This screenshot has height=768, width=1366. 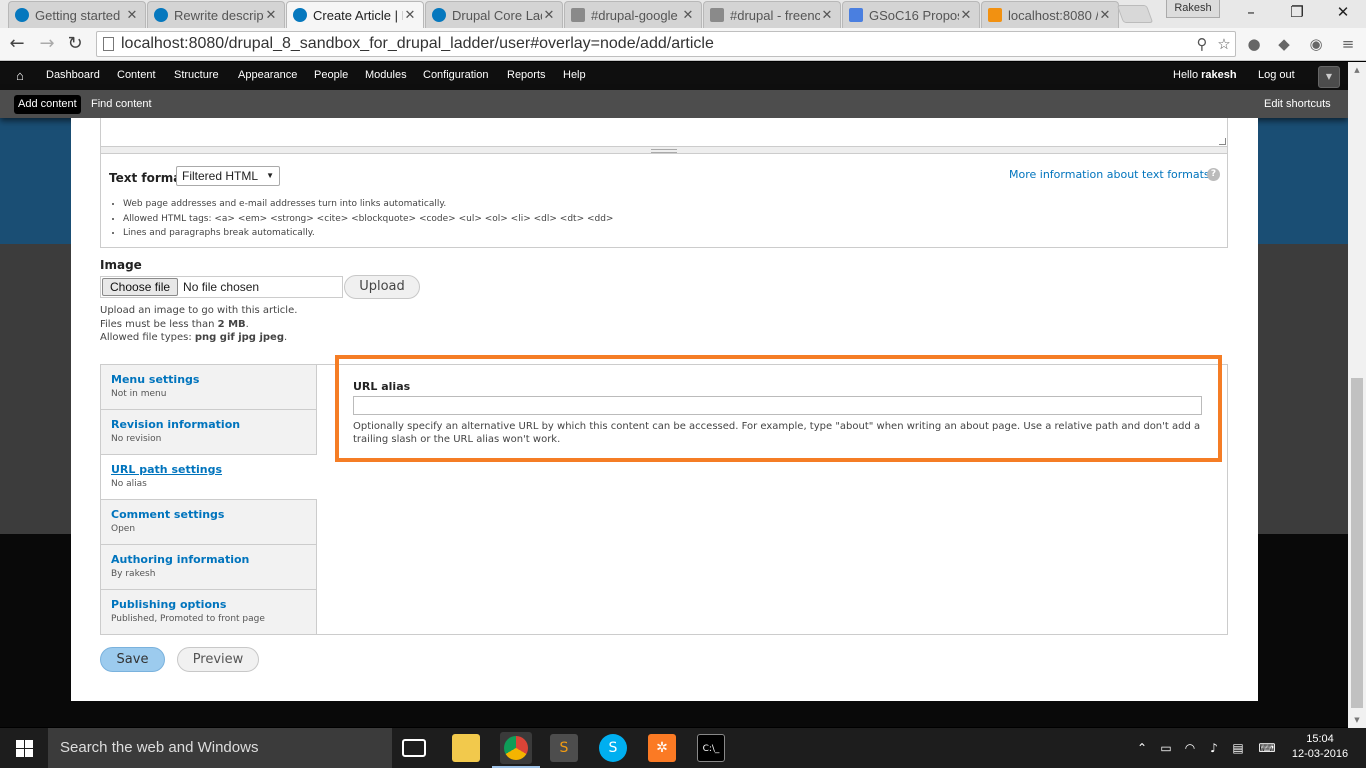 What do you see at coordinates (214, 469) in the screenshot?
I see `vertical-tab-title: URL path settings` at bounding box center [214, 469].